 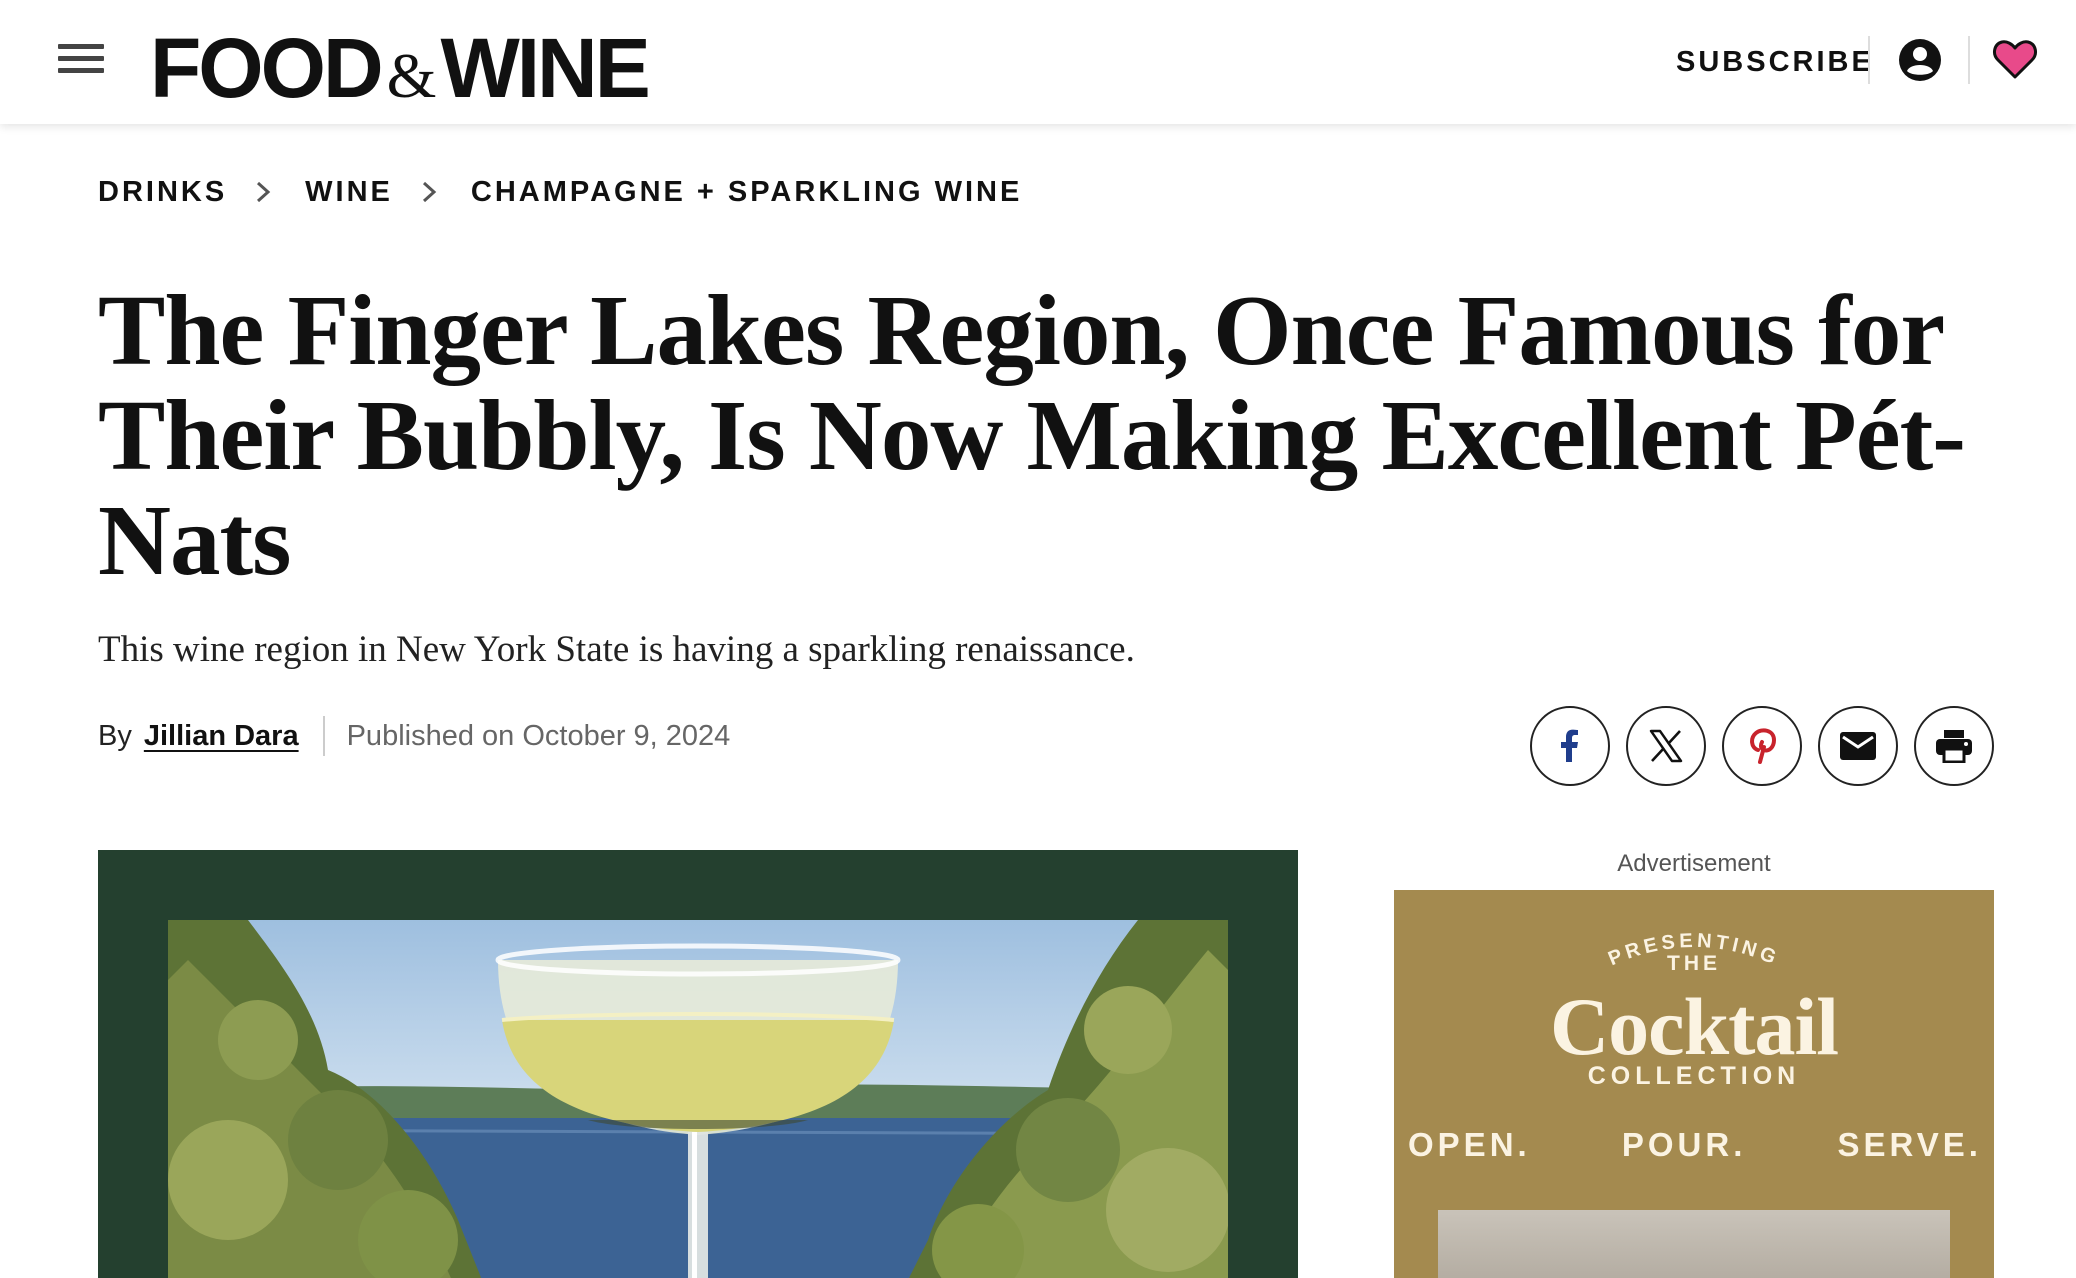 I want to click on saved-button, so click(x=2015, y=59).